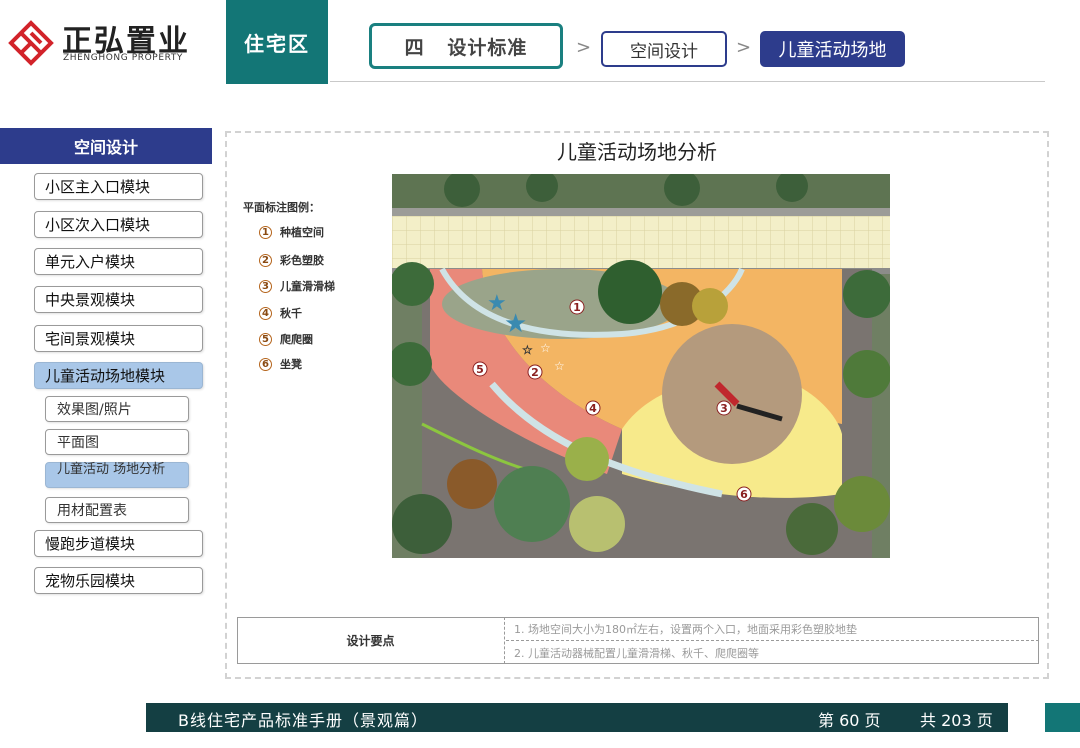 This screenshot has height=748, width=1080. What do you see at coordinates (123, 58) in the screenshot?
I see `brand-name-en: ZHENGHONG PROPERTY` at bounding box center [123, 58].